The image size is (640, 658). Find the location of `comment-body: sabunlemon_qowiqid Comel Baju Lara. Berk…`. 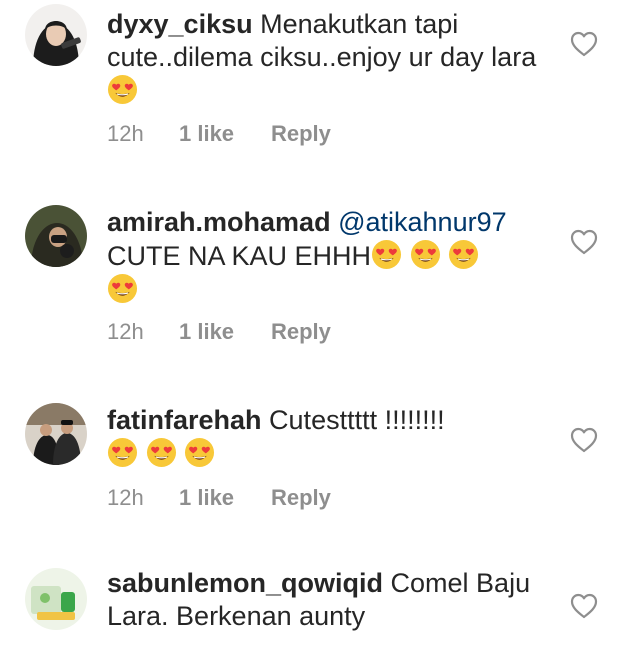

comment-body: sabunlemon_qowiqid Comel Baju Lara. Berk… is located at coordinates (327, 600).